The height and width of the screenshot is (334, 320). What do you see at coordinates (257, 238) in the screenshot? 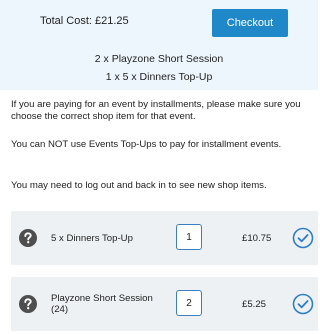
I see `item-price: £10.75` at bounding box center [257, 238].